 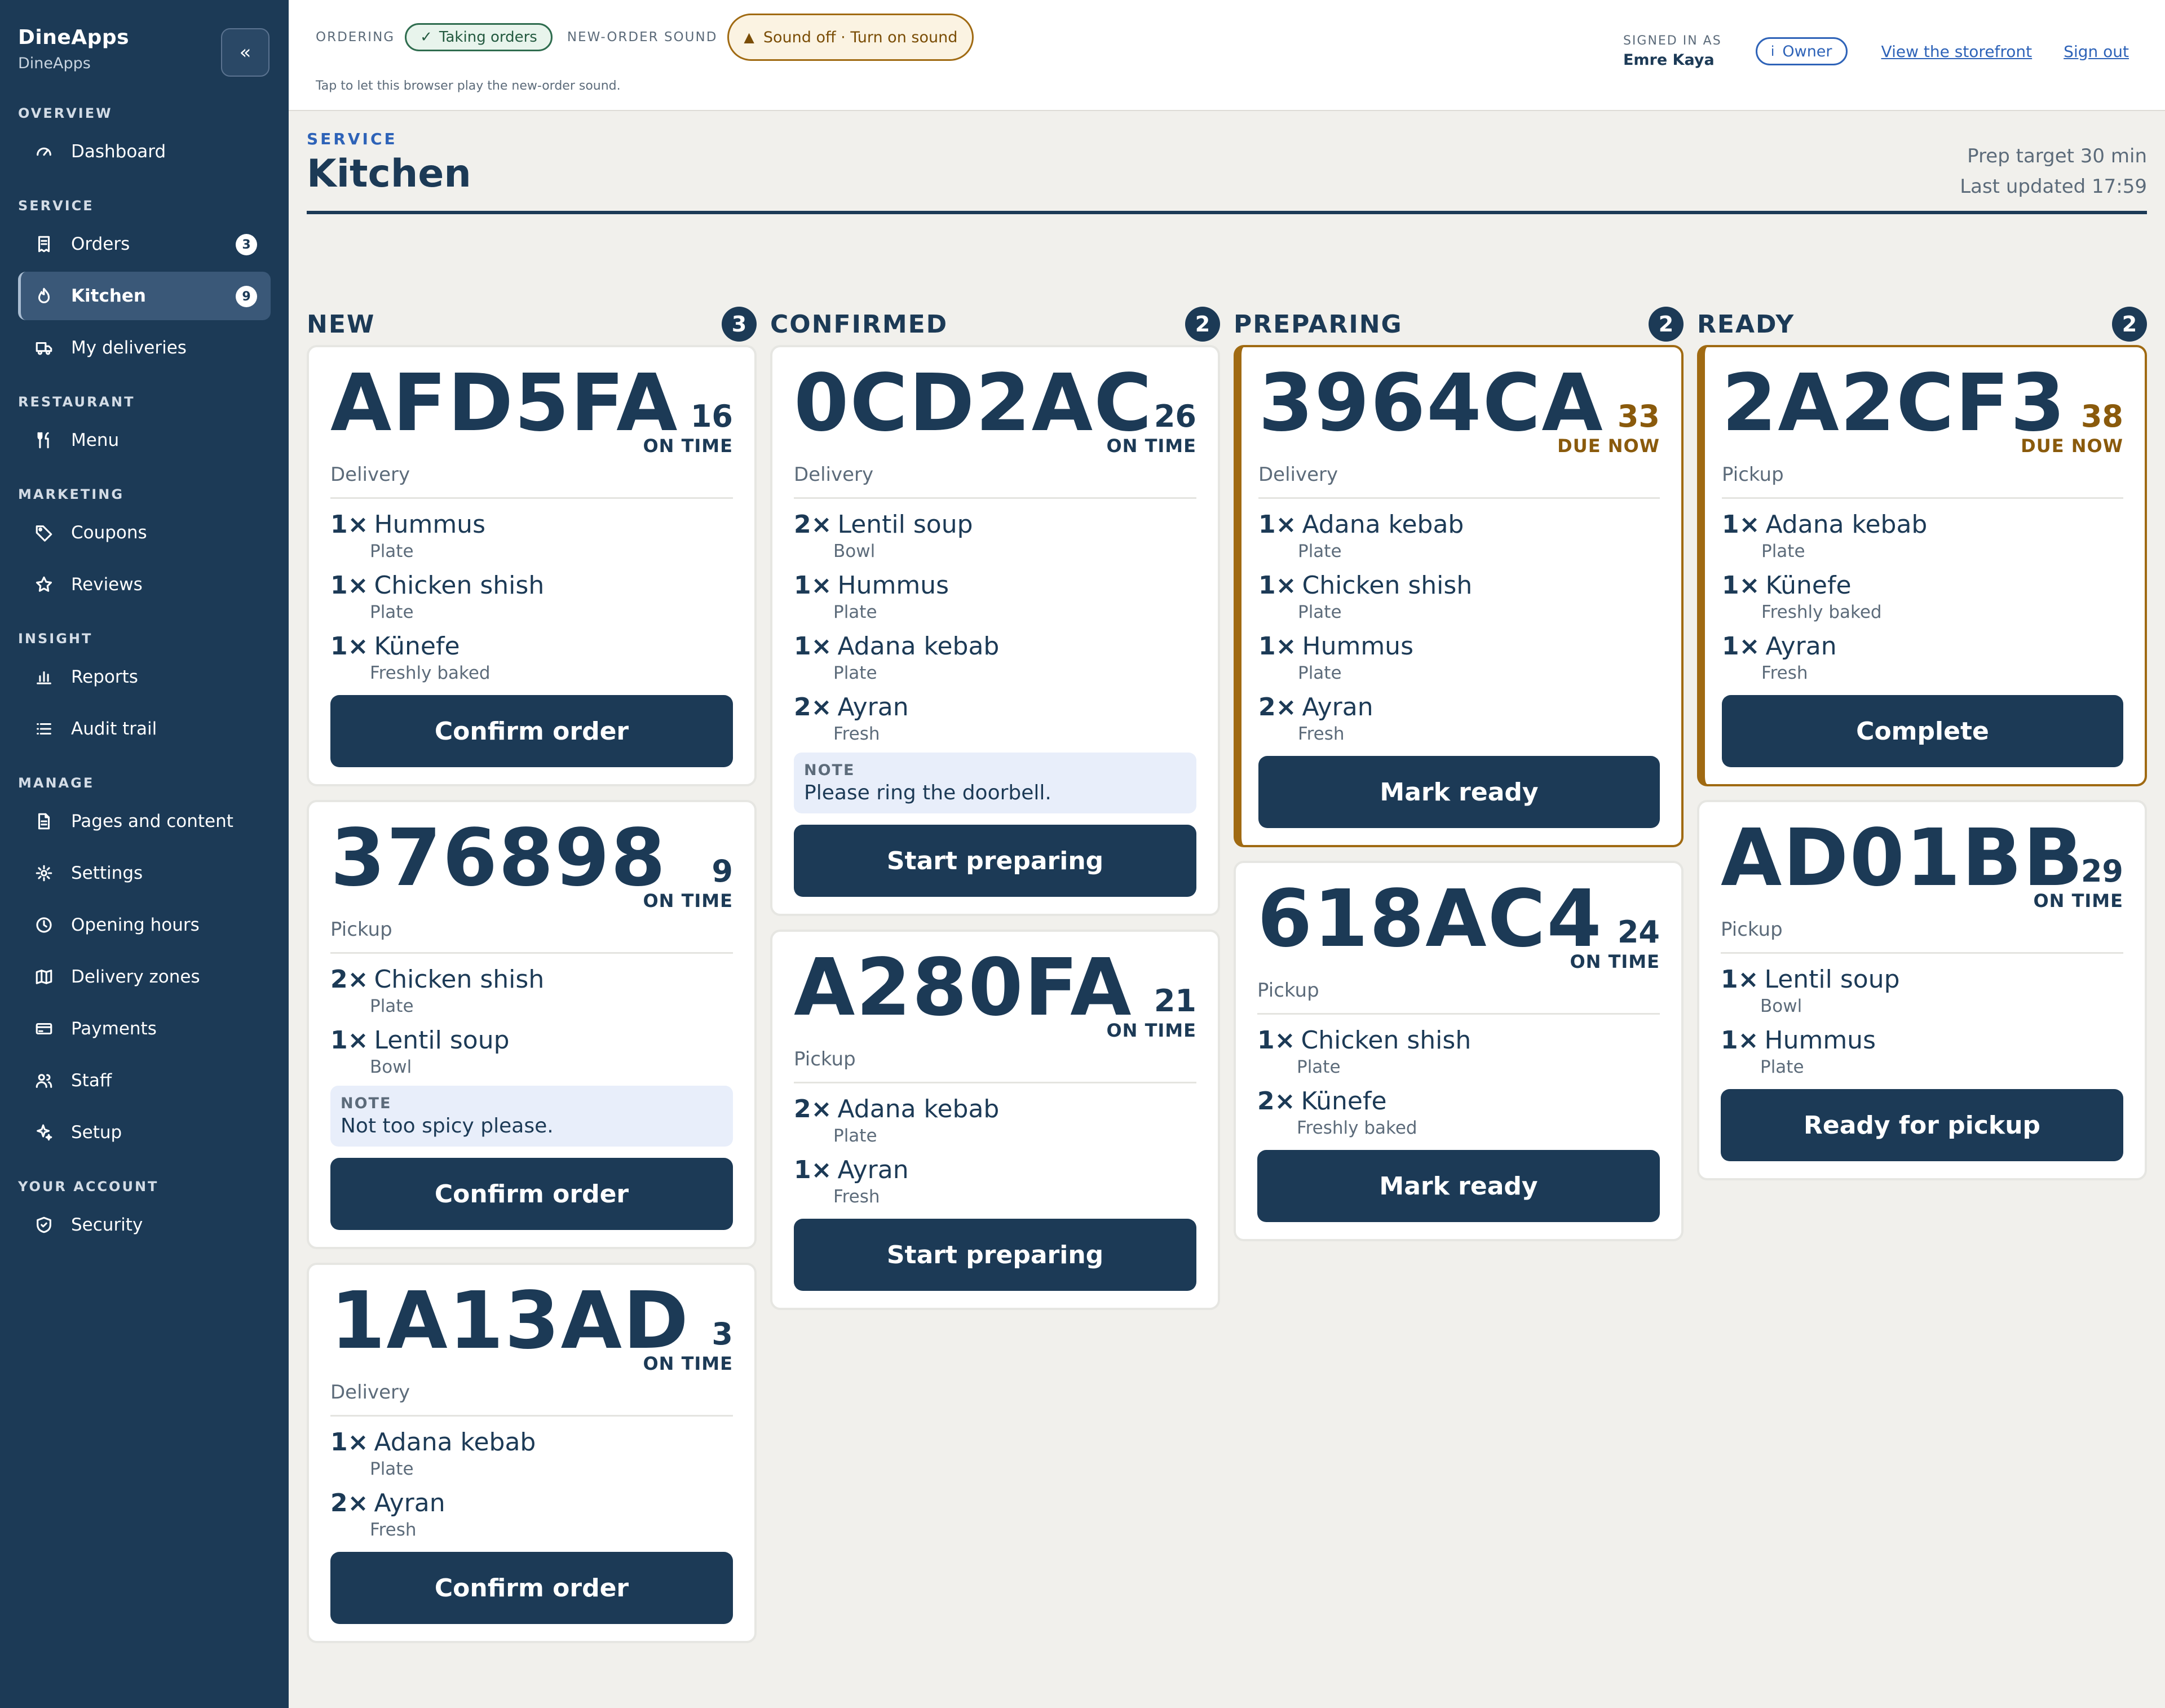 I want to click on order-type: Pickup, so click(x=1458, y=997).